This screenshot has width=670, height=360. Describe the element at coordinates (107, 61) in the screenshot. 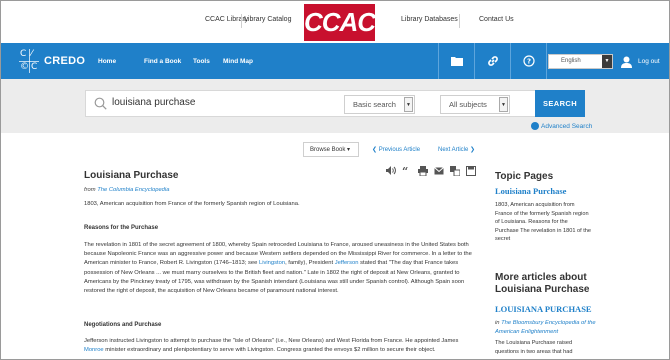

I see `nav-home: Home` at that location.